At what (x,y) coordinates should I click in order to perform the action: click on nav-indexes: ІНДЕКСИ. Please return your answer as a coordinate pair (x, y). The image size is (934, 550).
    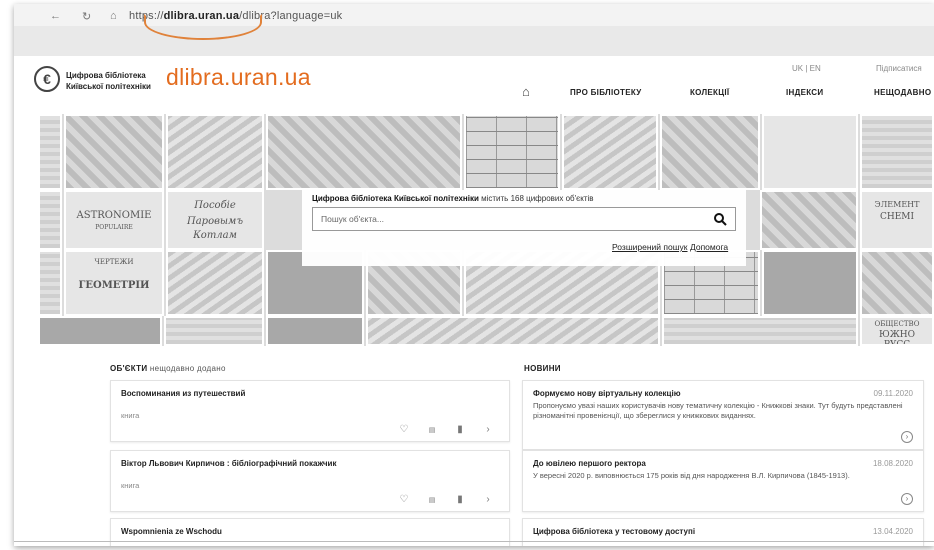
    Looking at the image, I should click on (804, 92).